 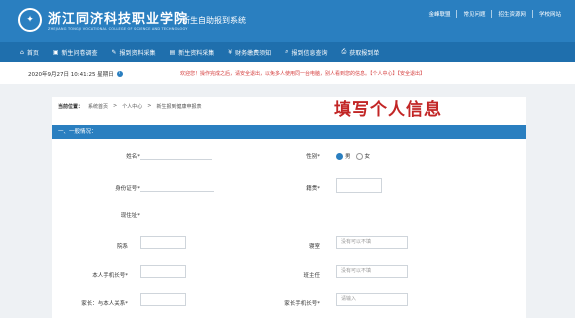 What do you see at coordinates (114, 52) in the screenshot?
I see `edit-icon: ✎` at bounding box center [114, 52].